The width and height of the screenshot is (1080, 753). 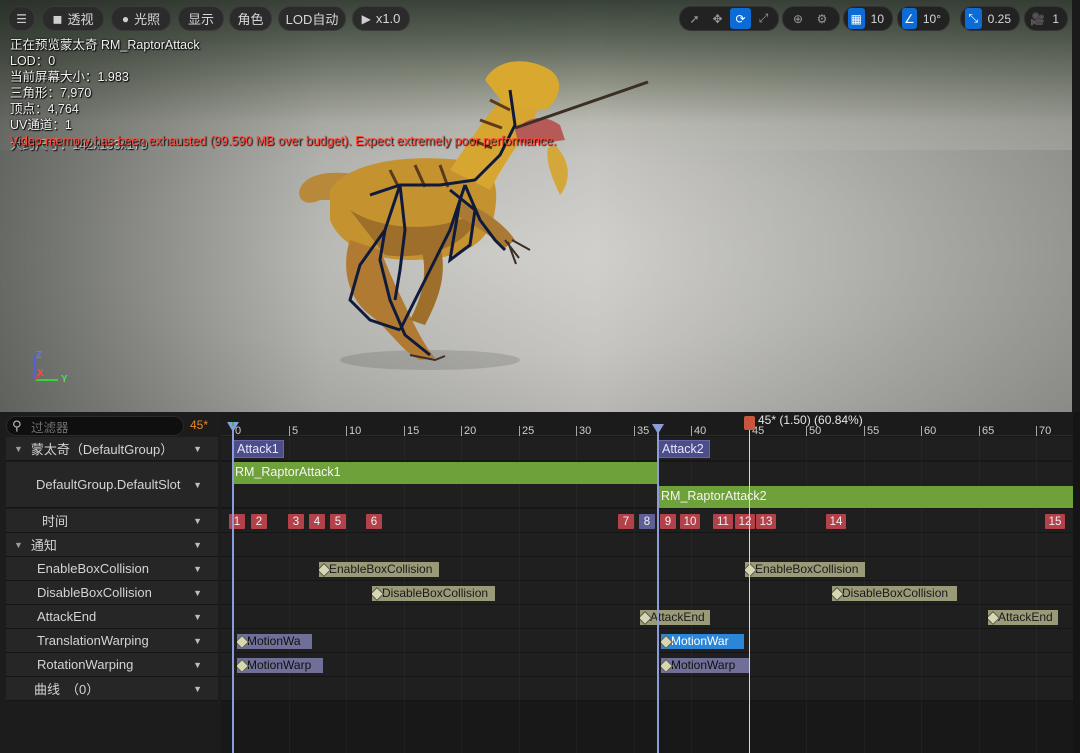 What do you see at coordinates (979, 594) in the screenshot?
I see `grid-line` at bounding box center [979, 594].